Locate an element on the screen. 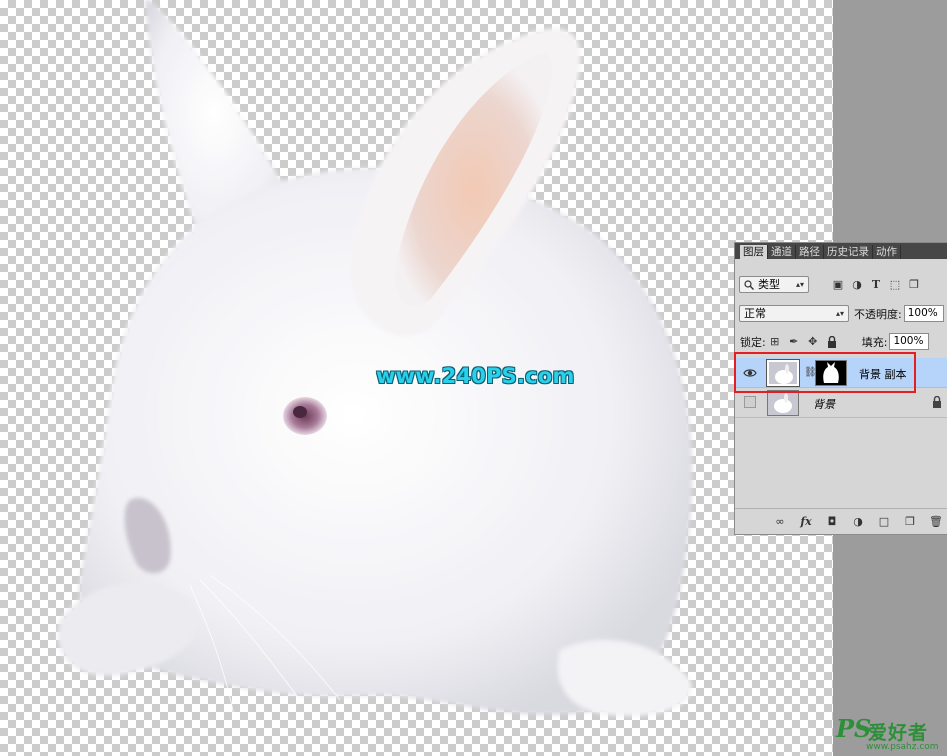 The image size is (947, 756). filter-kind-label: 类型 is located at coordinates (769, 284).